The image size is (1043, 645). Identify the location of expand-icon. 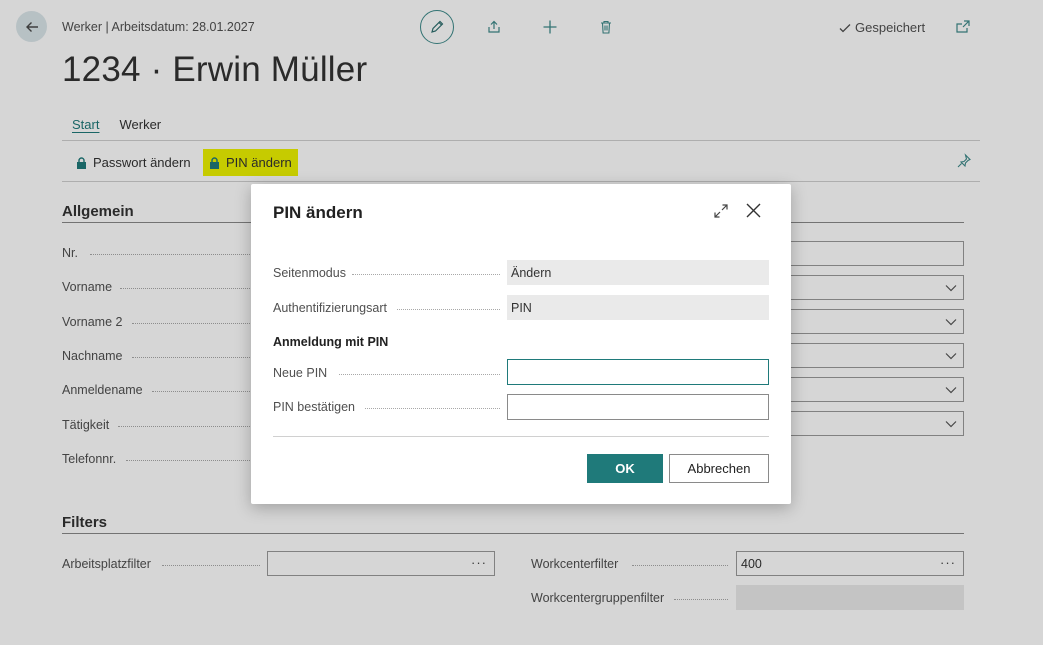
(721, 211).